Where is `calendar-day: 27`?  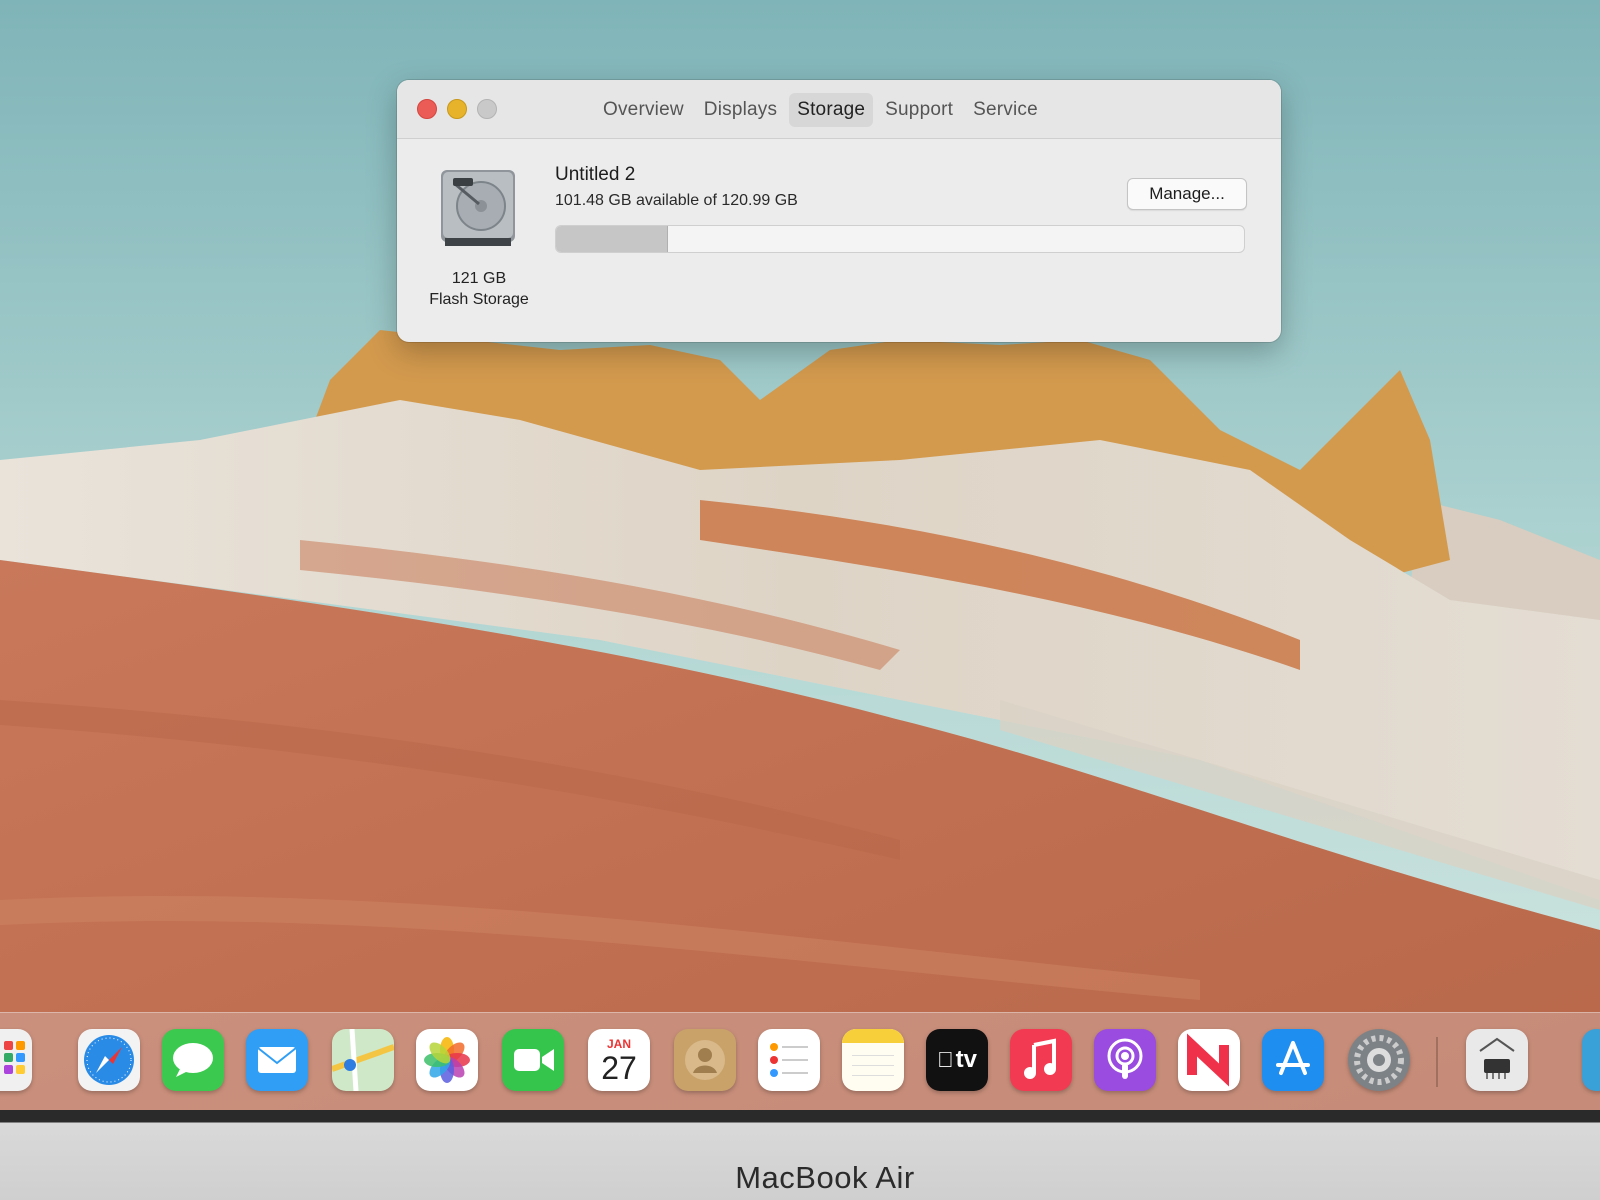
calendar-day: 27 is located at coordinates (619, 1068).